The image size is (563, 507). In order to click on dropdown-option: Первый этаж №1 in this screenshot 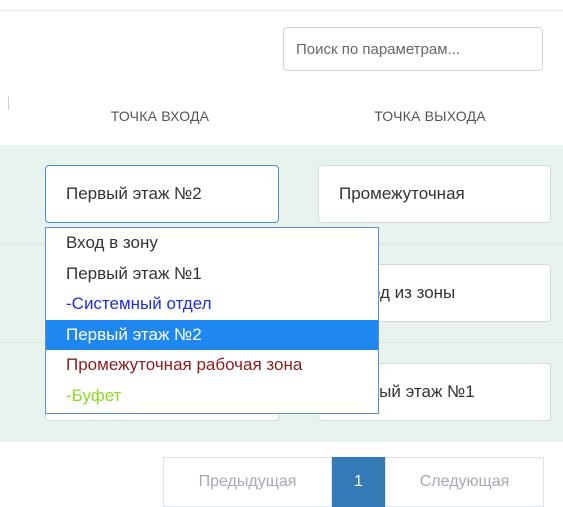, I will do `click(212, 274)`.